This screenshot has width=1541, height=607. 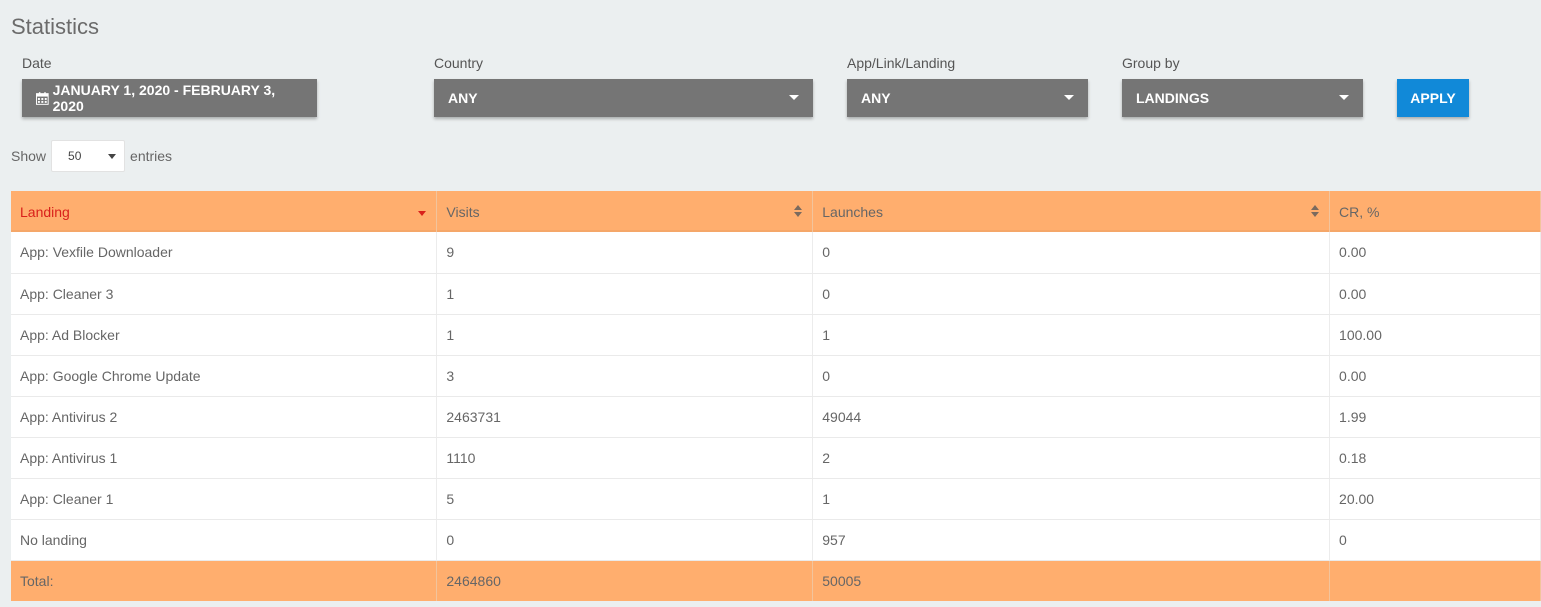 I want to click on cell-cr: 1.99, so click(x=1435, y=417).